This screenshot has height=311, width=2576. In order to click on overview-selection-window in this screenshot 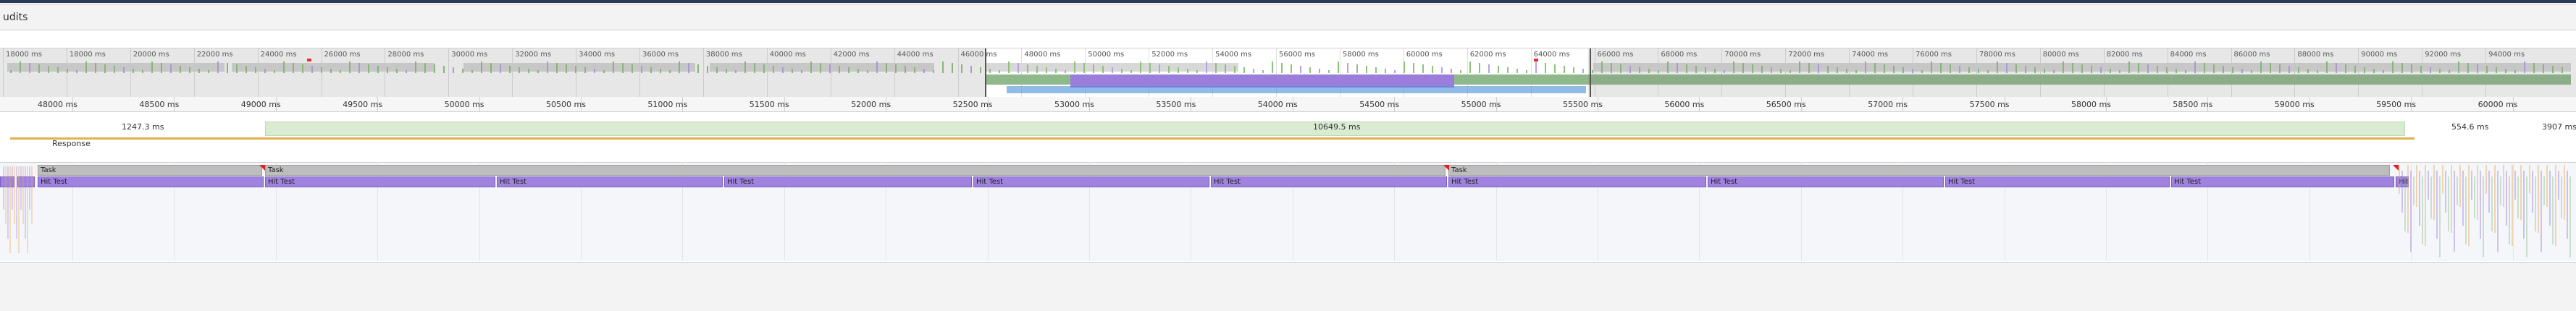, I will do `click(1288, 73)`.